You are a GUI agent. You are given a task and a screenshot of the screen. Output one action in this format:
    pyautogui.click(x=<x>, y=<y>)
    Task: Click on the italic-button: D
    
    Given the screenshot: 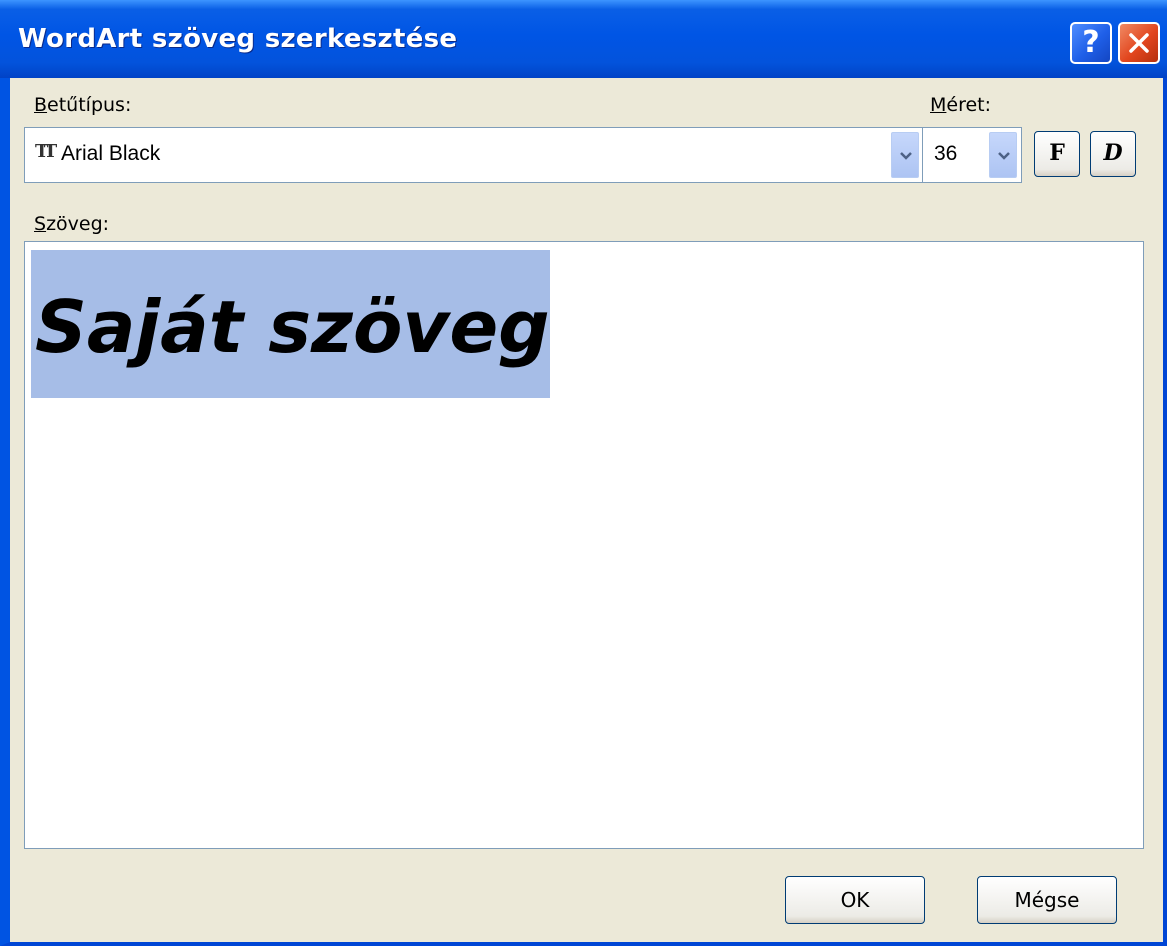 What is the action you would take?
    pyautogui.click(x=1113, y=154)
    